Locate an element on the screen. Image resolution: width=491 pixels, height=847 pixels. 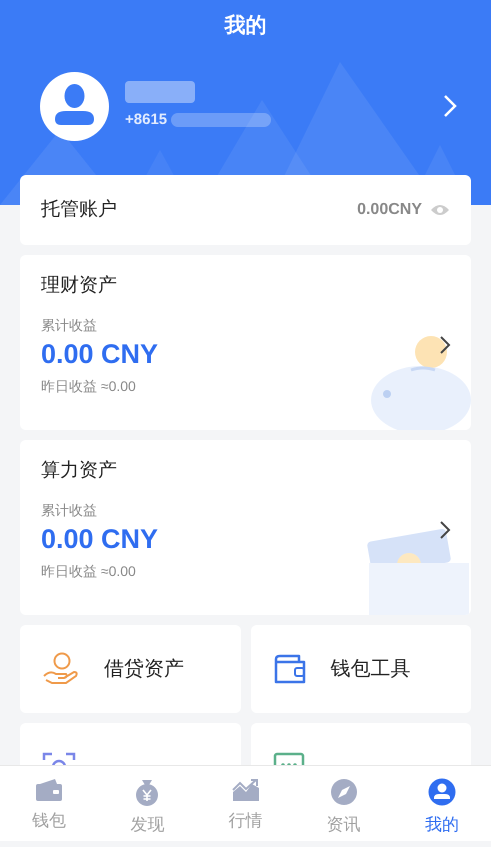
menu-tile: 借贷资产 is located at coordinates (130, 669).